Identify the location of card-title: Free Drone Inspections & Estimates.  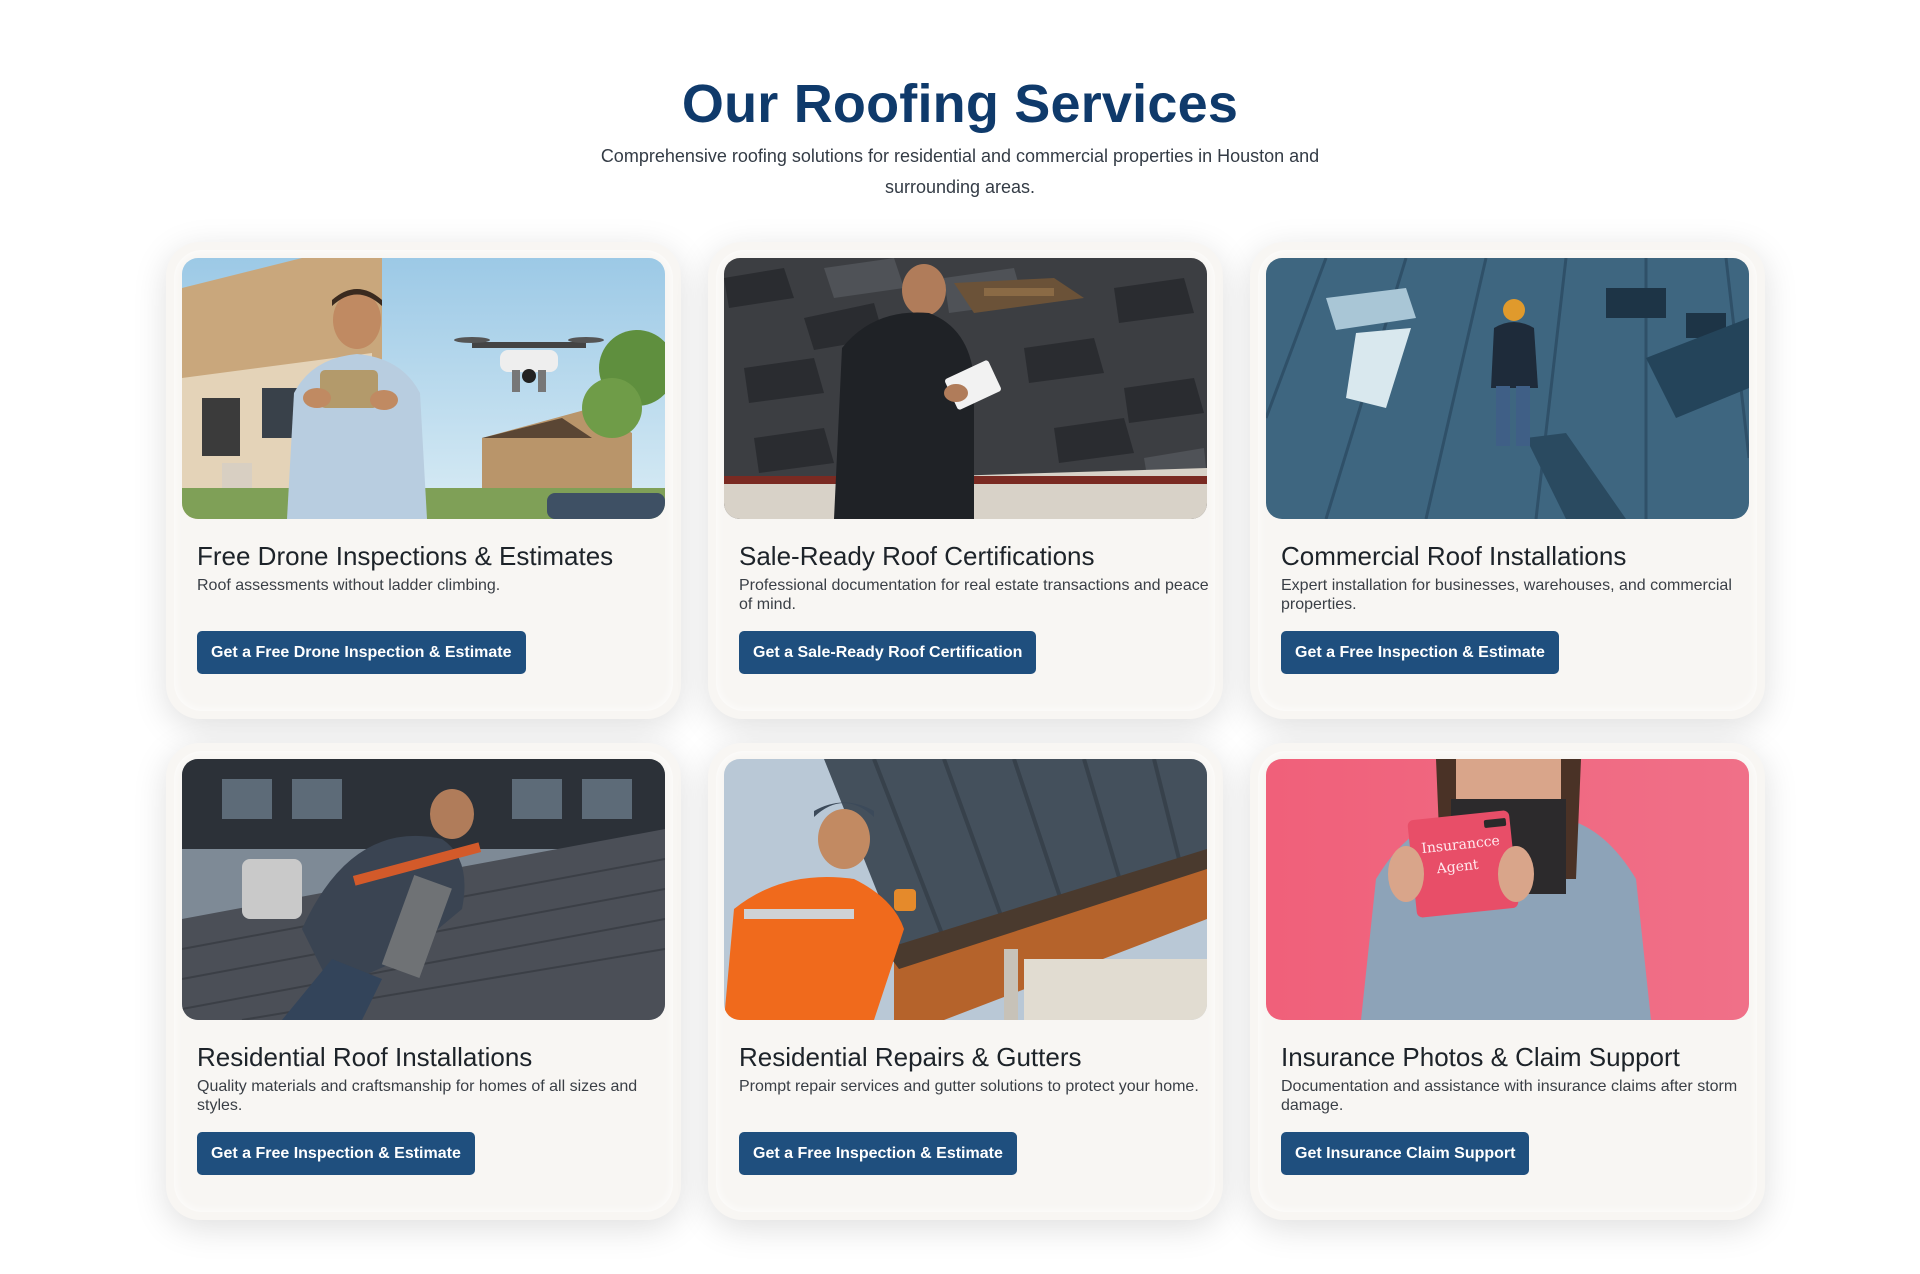
(405, 556).